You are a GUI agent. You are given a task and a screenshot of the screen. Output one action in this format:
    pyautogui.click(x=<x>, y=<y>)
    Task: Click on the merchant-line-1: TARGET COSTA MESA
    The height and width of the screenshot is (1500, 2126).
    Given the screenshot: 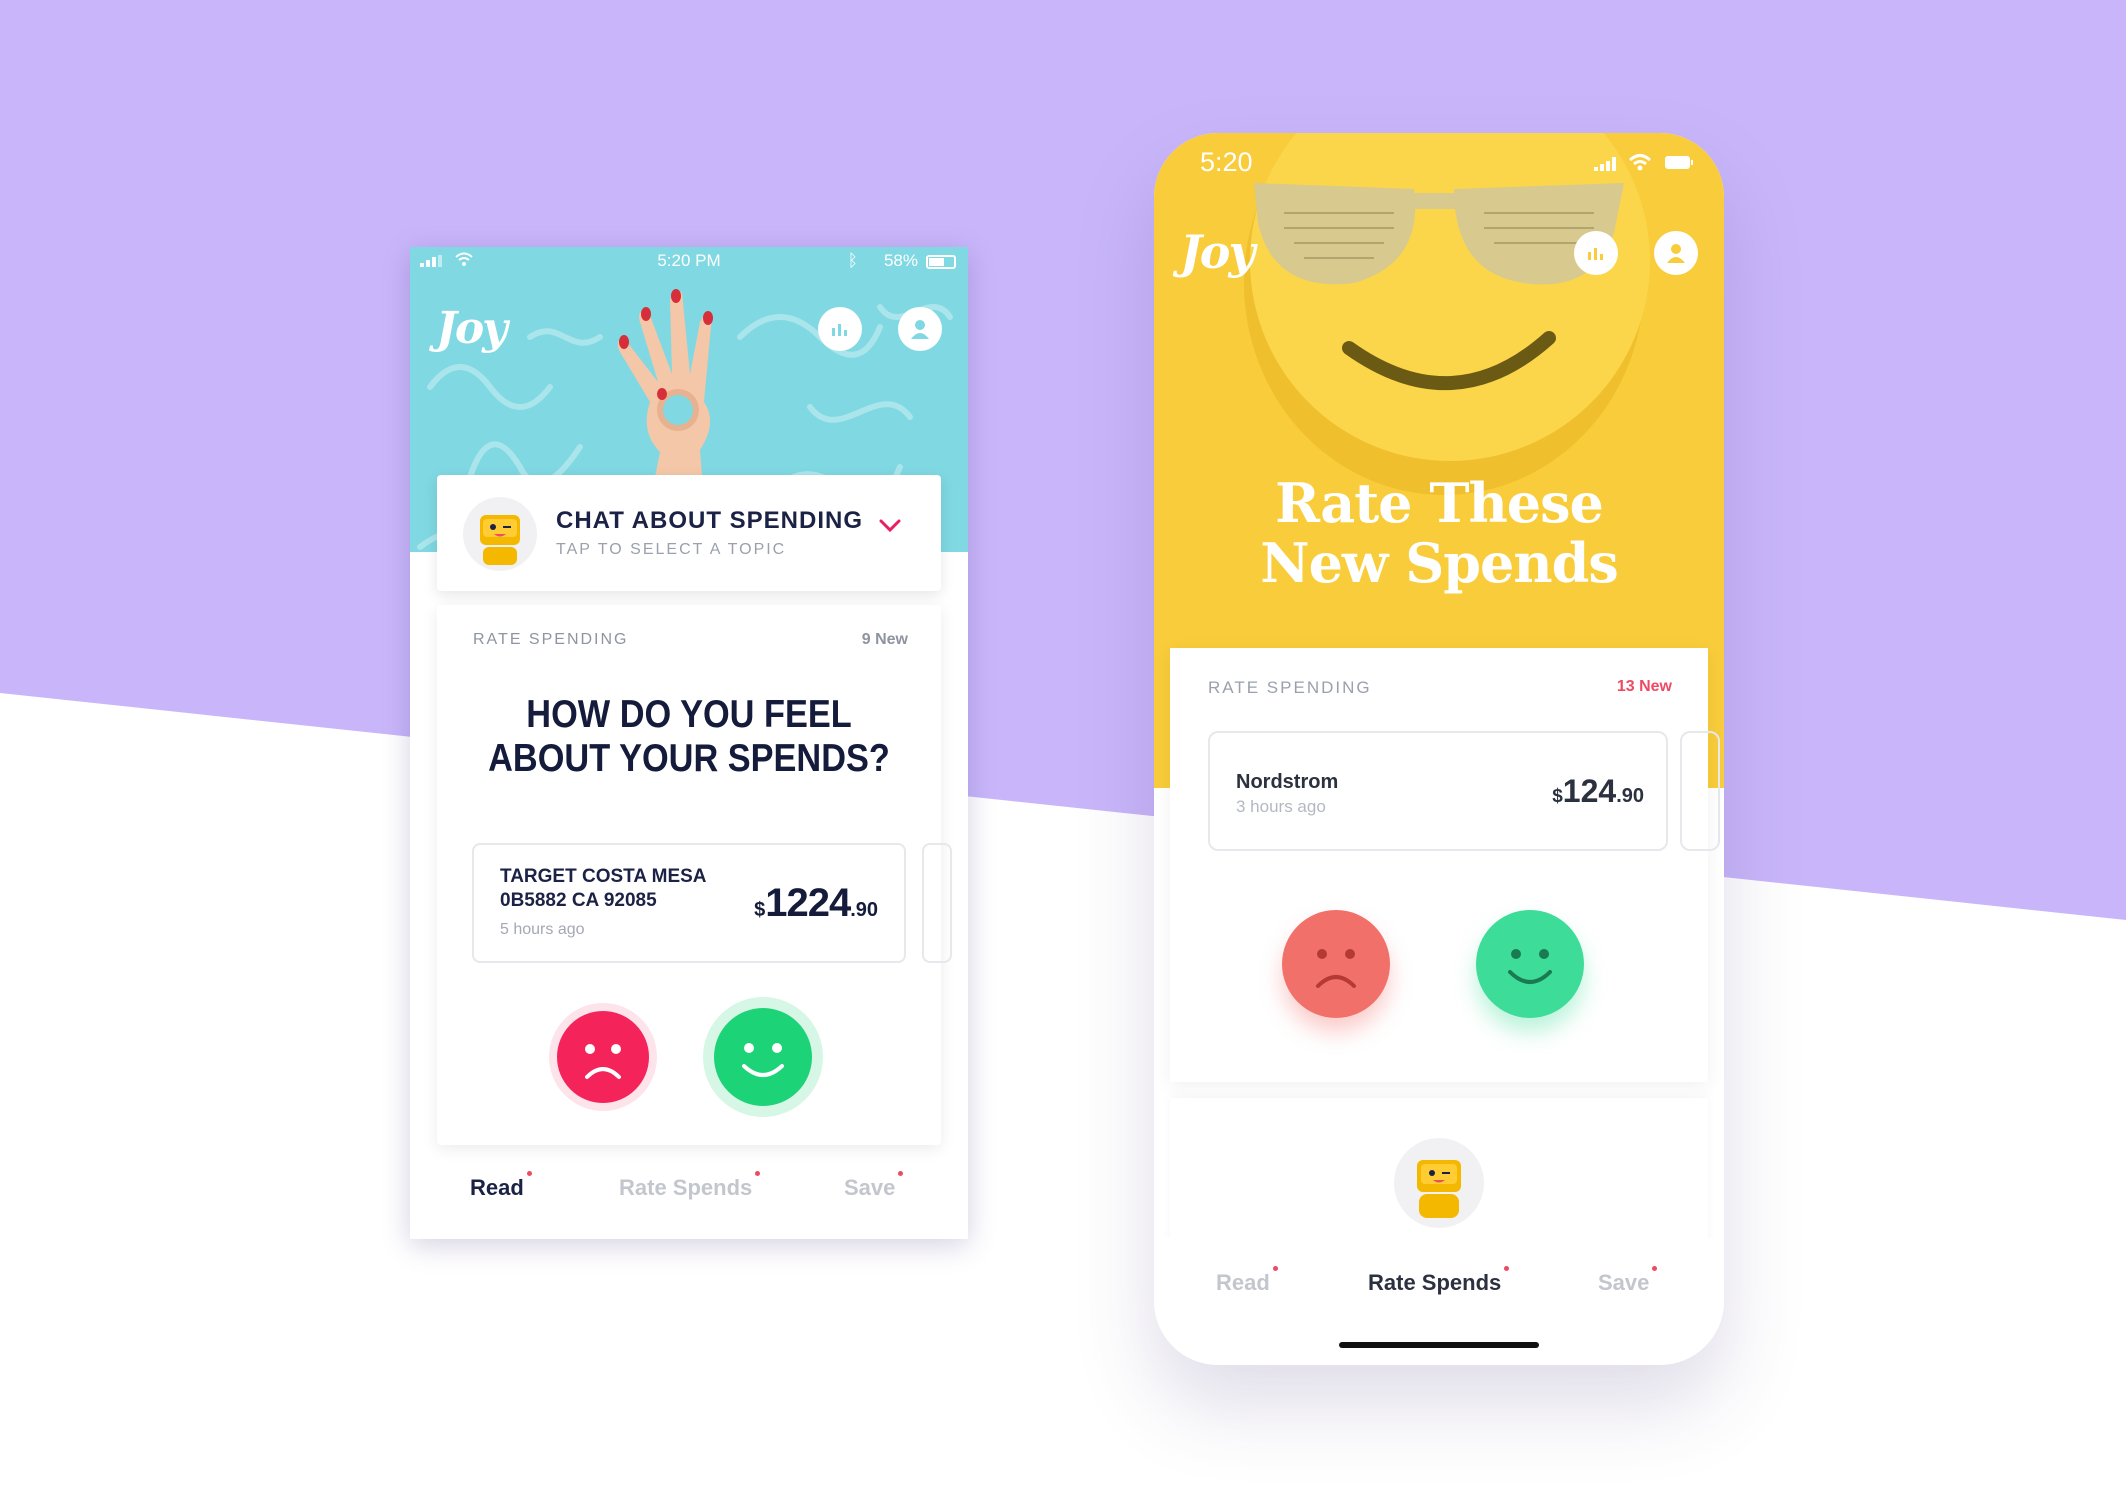 What is the action you would take?
    pyautogui.click(x=603, y=876)
    